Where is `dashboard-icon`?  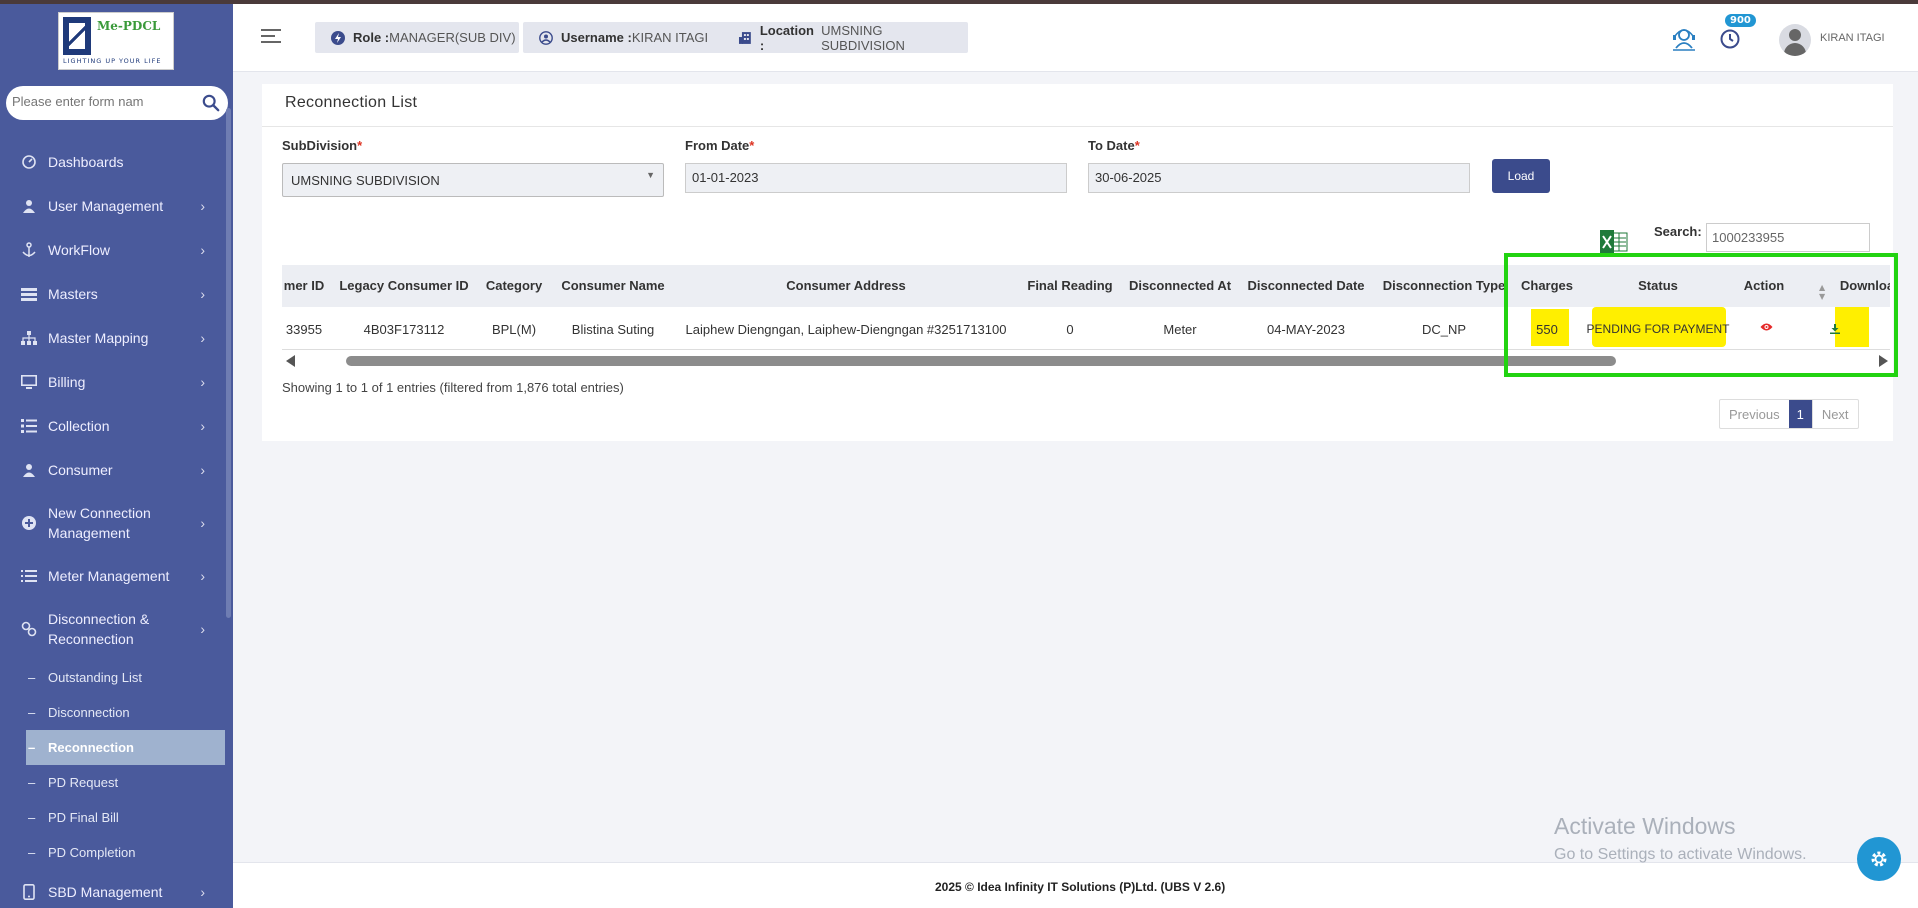 dashboard-icon is located at coordinates (29, 162).